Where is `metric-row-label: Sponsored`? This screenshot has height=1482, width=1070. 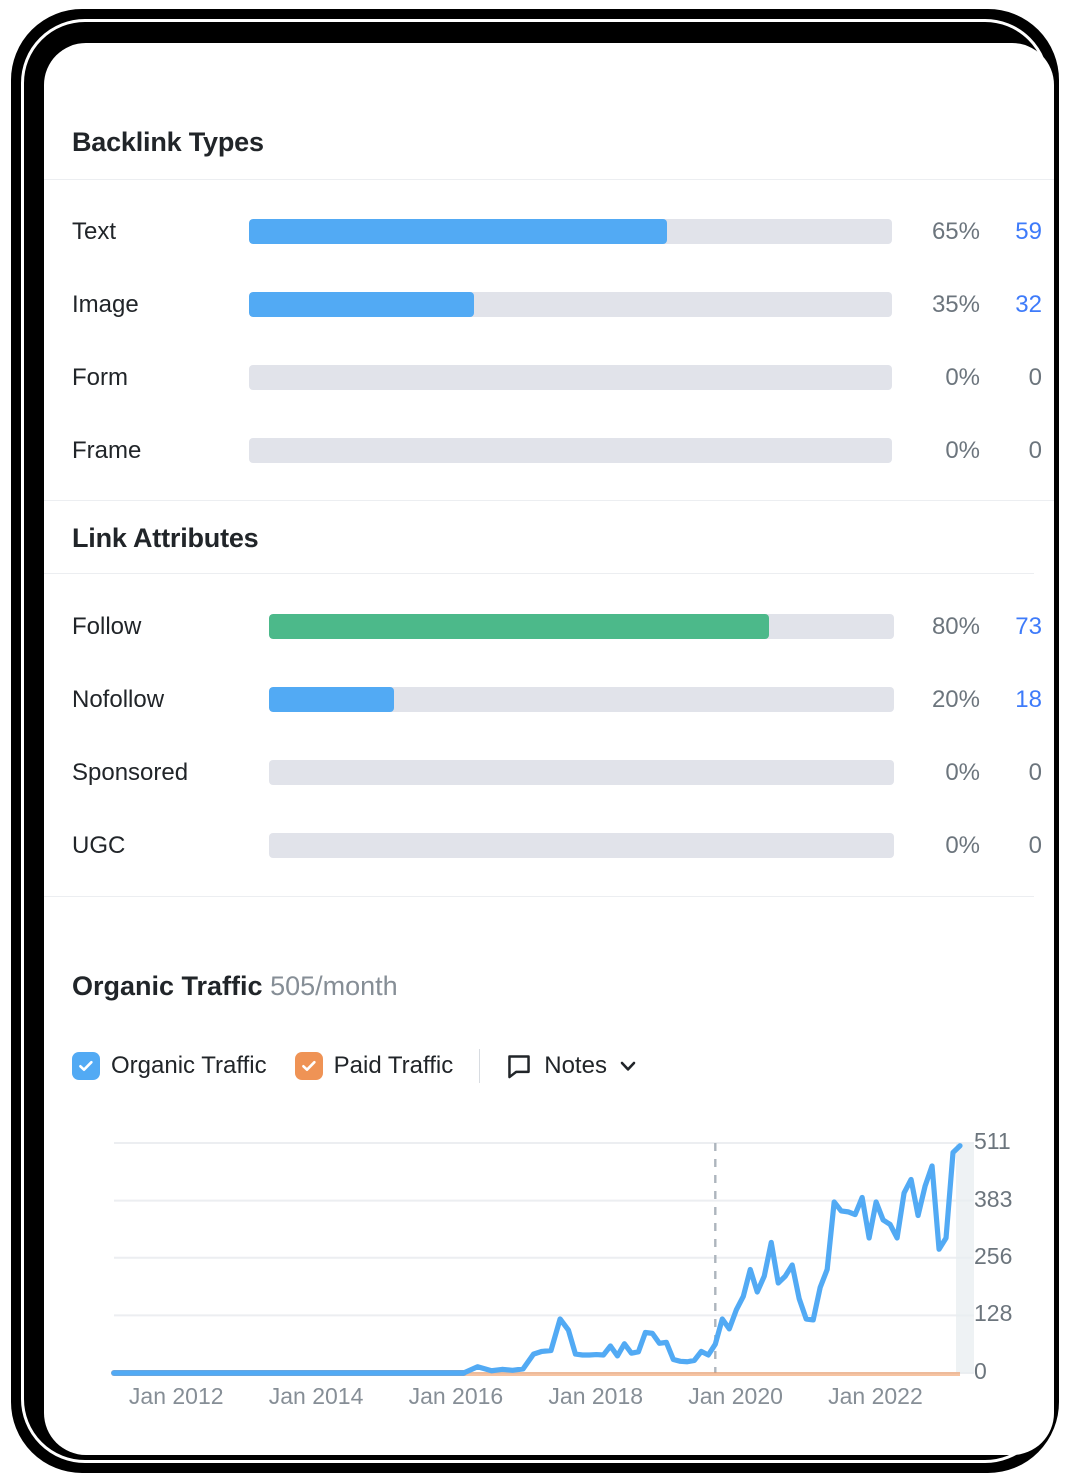
metric-row-label: Sponsored is located at coordinates (130, 772).